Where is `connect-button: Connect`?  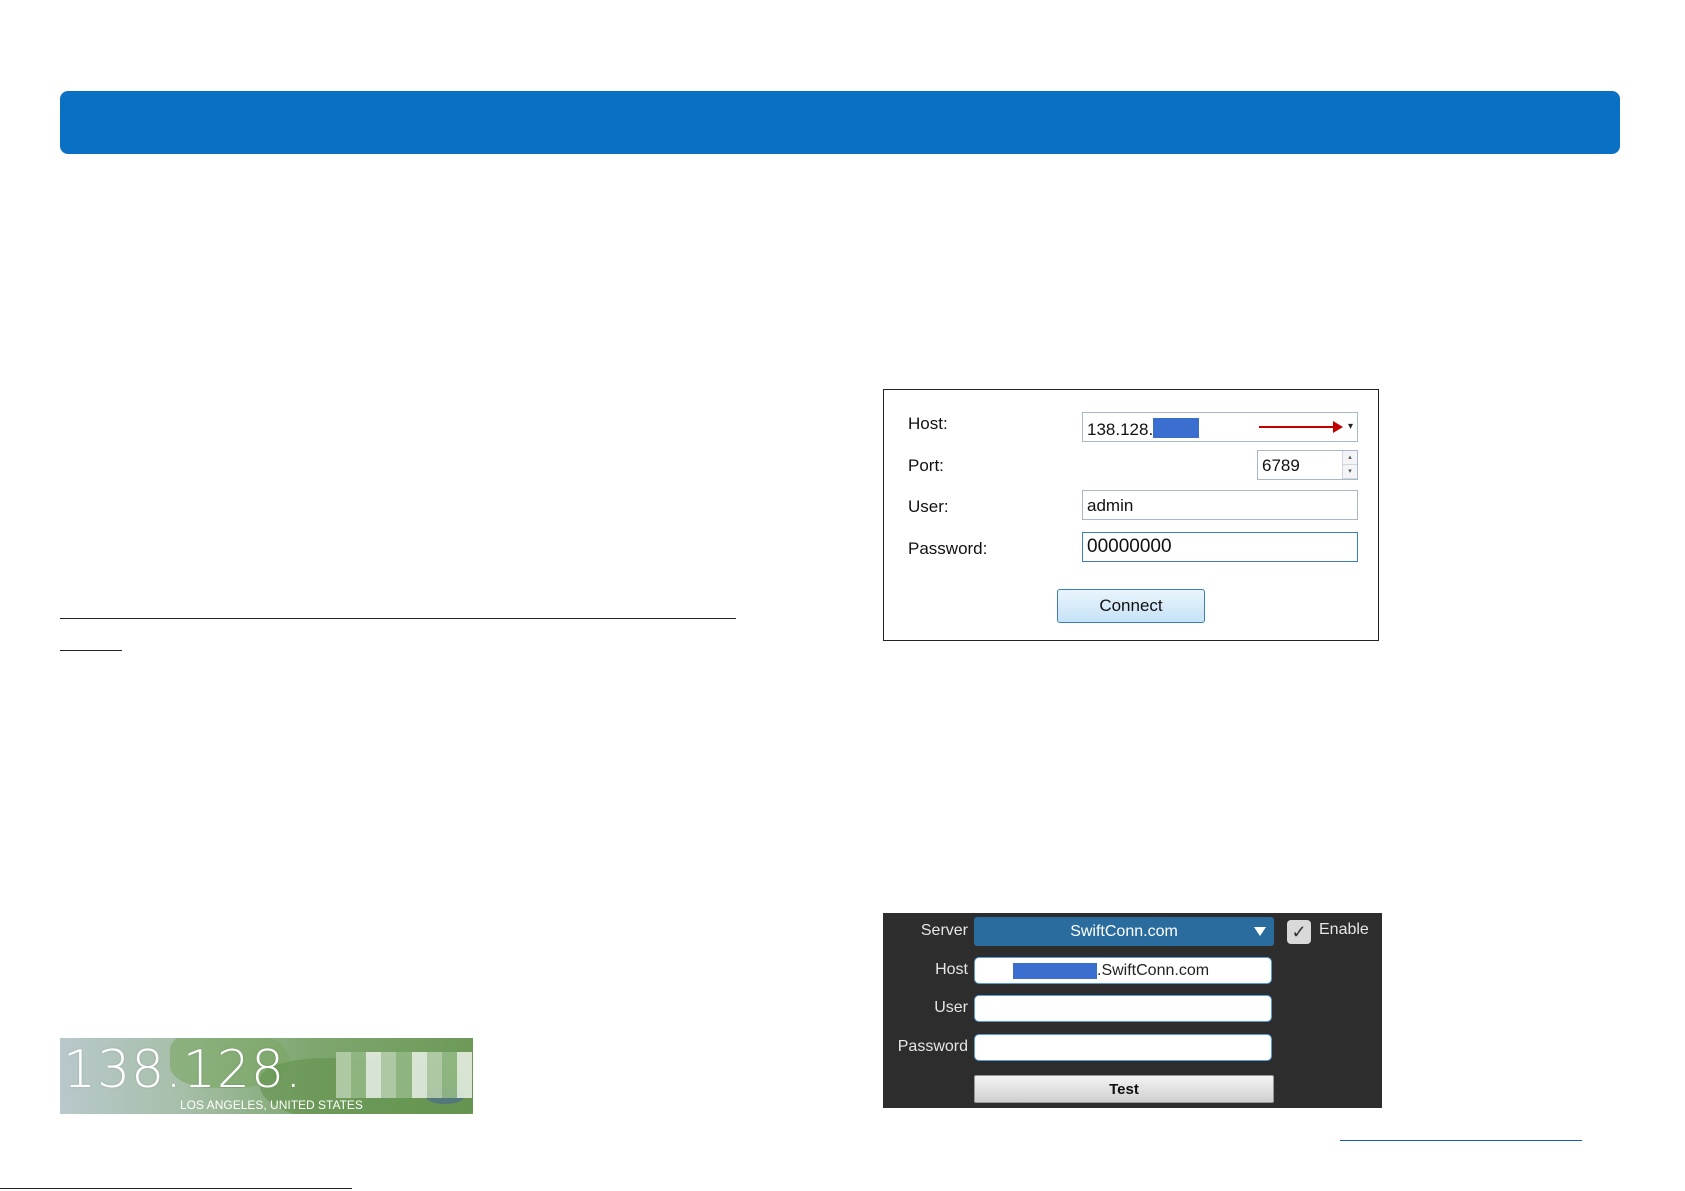
connect-button: Connect is located at coordinates (1131, 606).